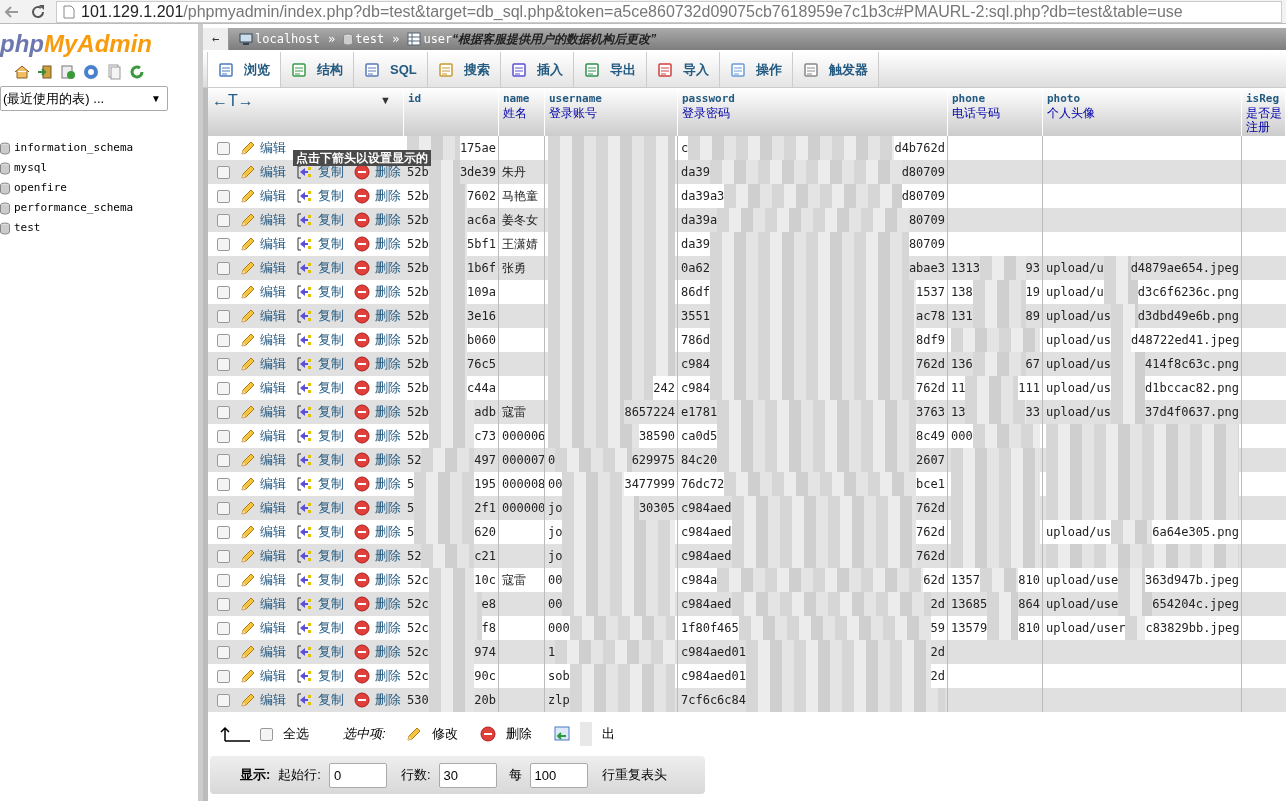 This screenshot has height=801, width=1286. Describe the element at coordinates (835, 69) in the screenshot. I see `tab: 触发器` at that location.